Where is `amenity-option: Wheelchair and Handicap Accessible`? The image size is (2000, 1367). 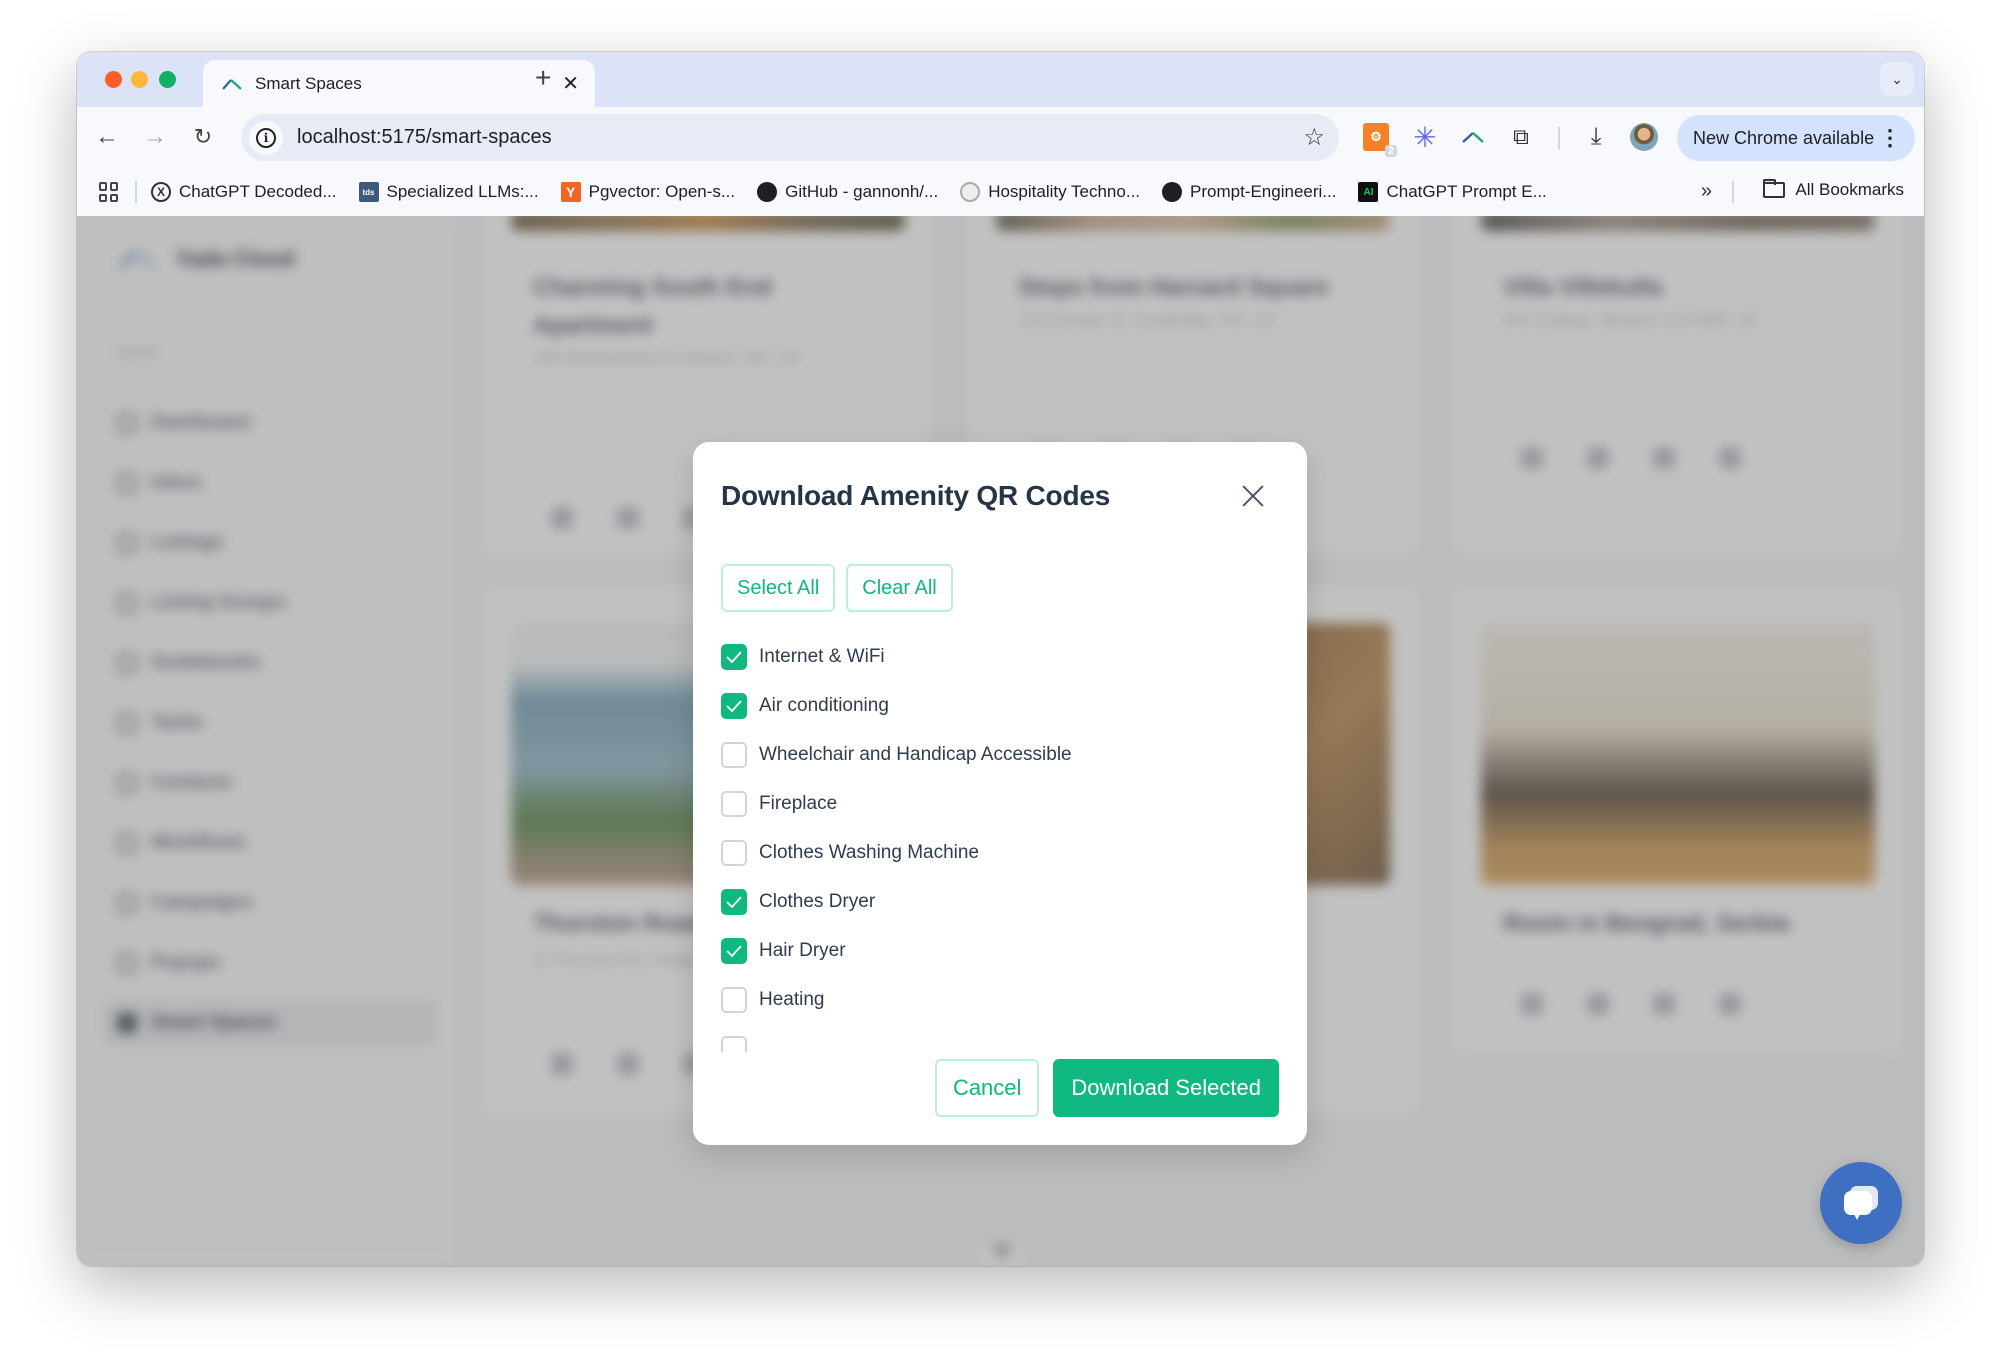 amenity-option: Wheelchair and Handicap Accessible is located at coordinates (1001, 754).